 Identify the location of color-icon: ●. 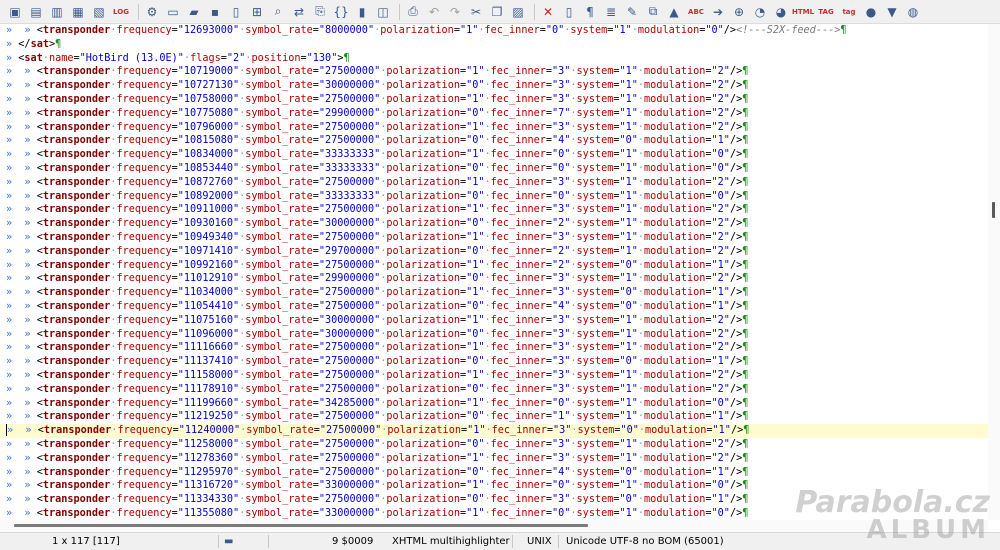
(871, 12).